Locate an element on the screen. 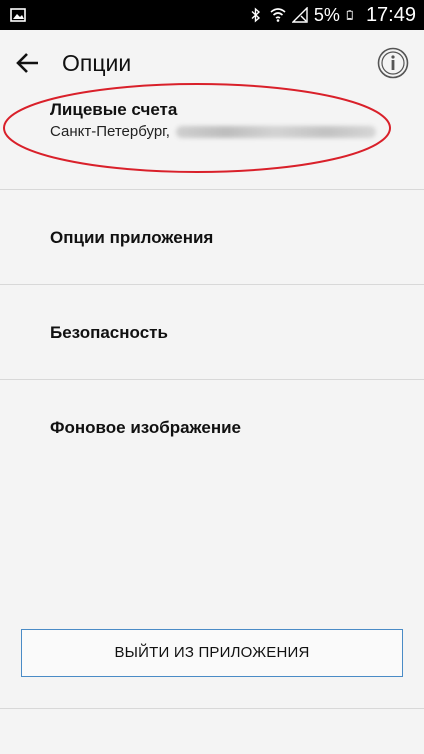  blurred-address is located at coordinates (275, 132).